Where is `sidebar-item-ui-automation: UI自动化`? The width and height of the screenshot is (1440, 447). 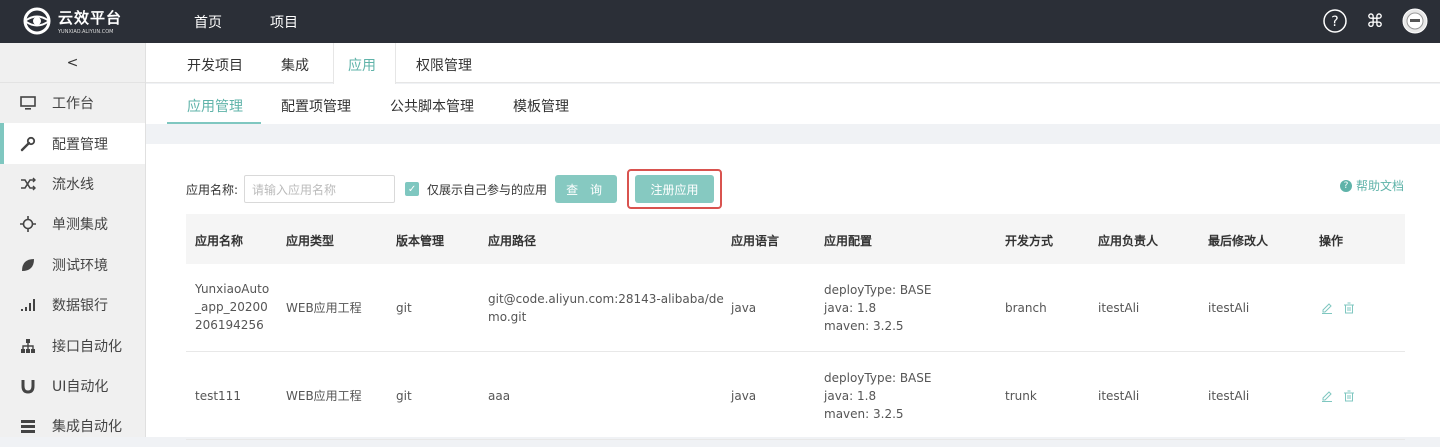 sidebar-item-ui-automation: UI自动化 is located at coordinates (72, 386).